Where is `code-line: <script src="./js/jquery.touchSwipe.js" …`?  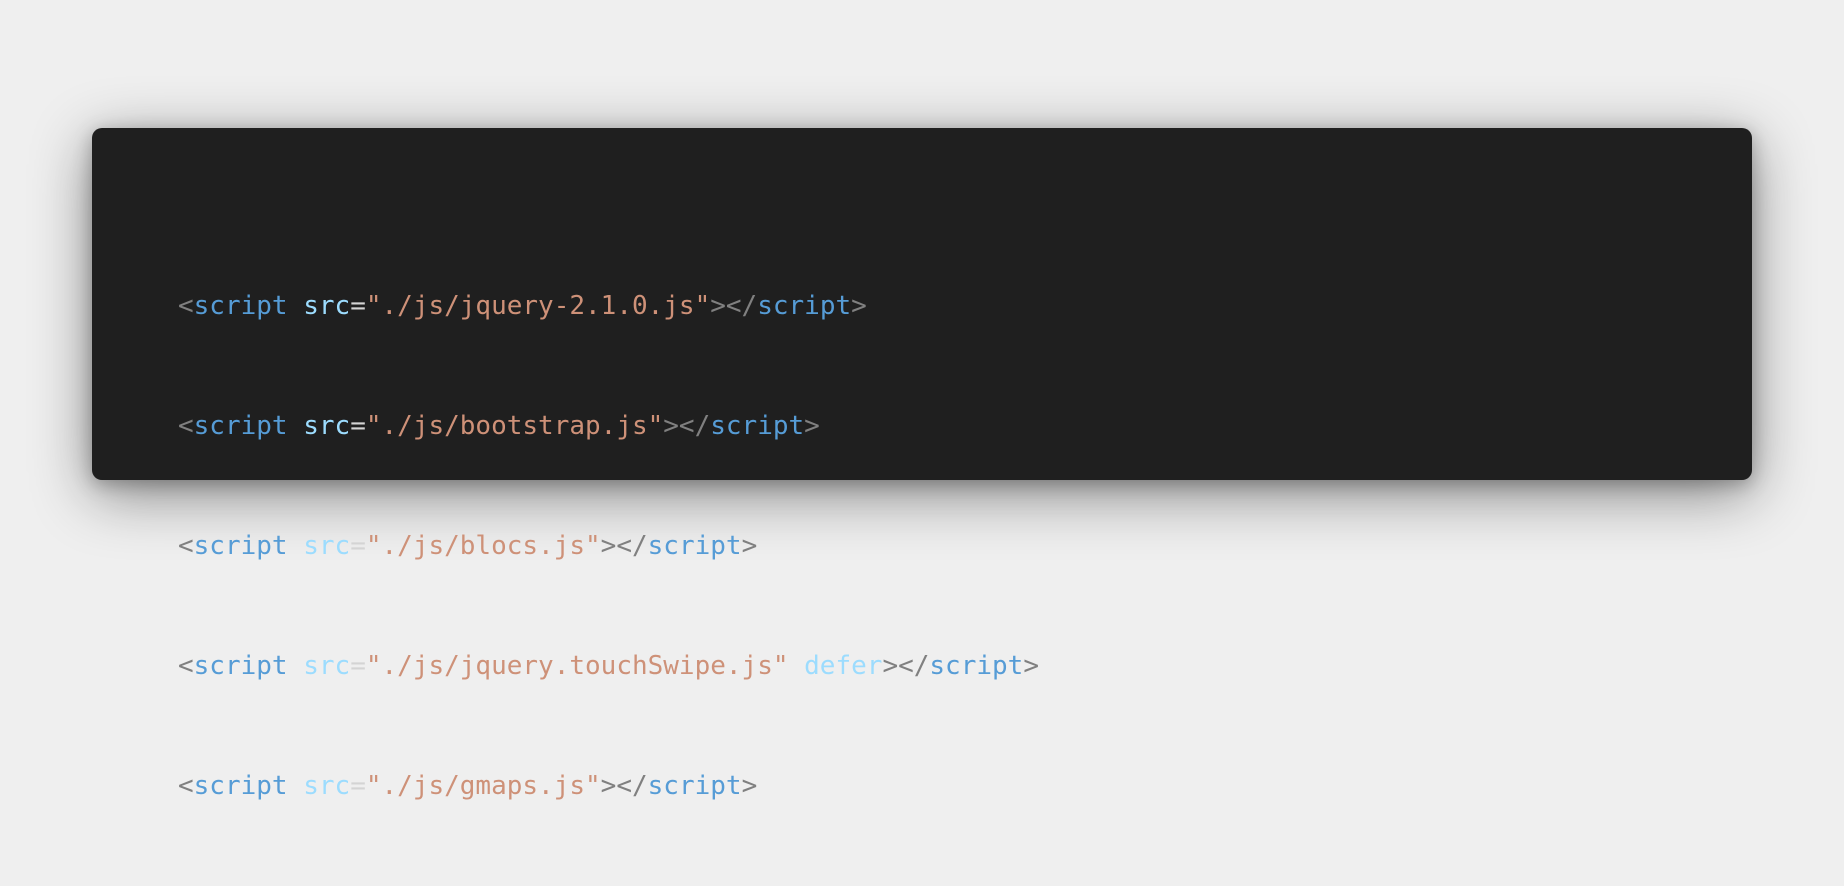
code-line: <script src="./js/jquery.touchSwipe.js" … is located at coordinates (608, 666).